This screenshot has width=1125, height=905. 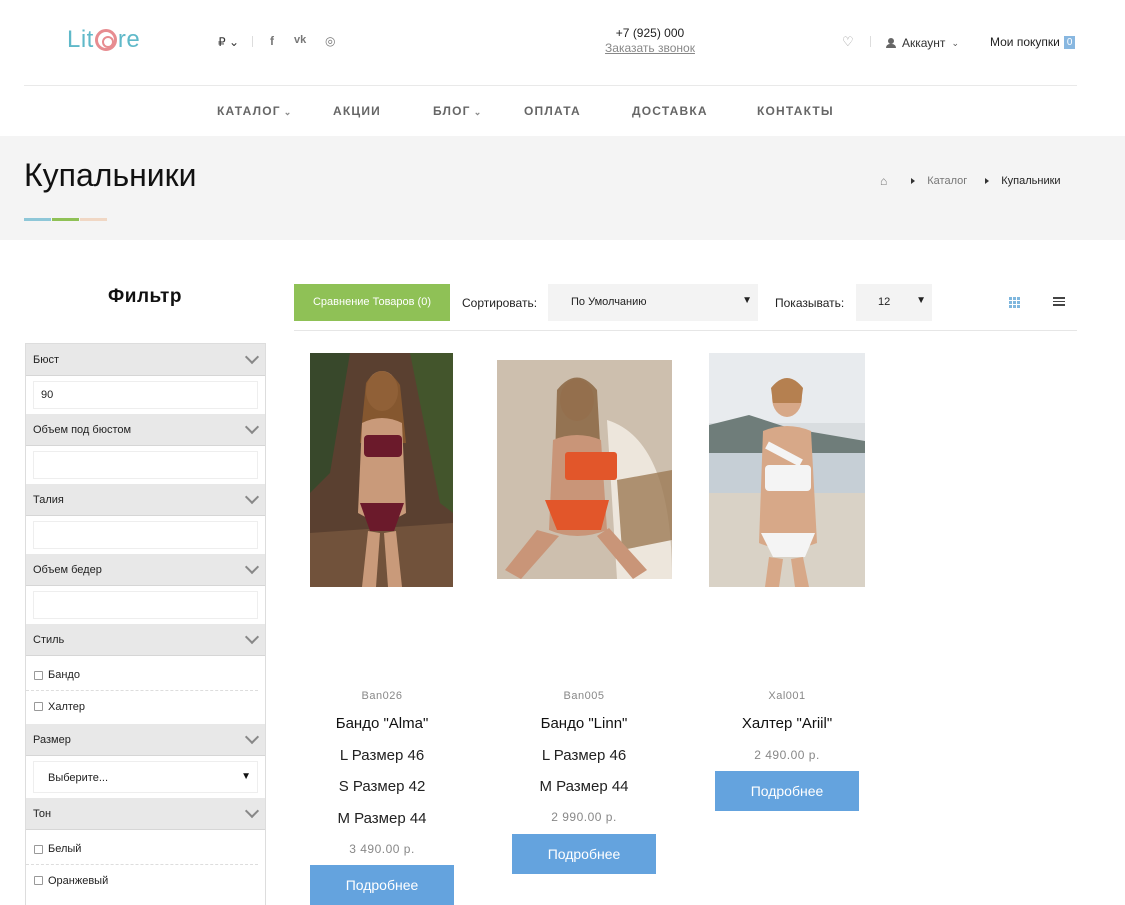 What do you see at coordinates (891, 43) in the screenshot?
I see `user-icon` at bounding box center [891, 43].